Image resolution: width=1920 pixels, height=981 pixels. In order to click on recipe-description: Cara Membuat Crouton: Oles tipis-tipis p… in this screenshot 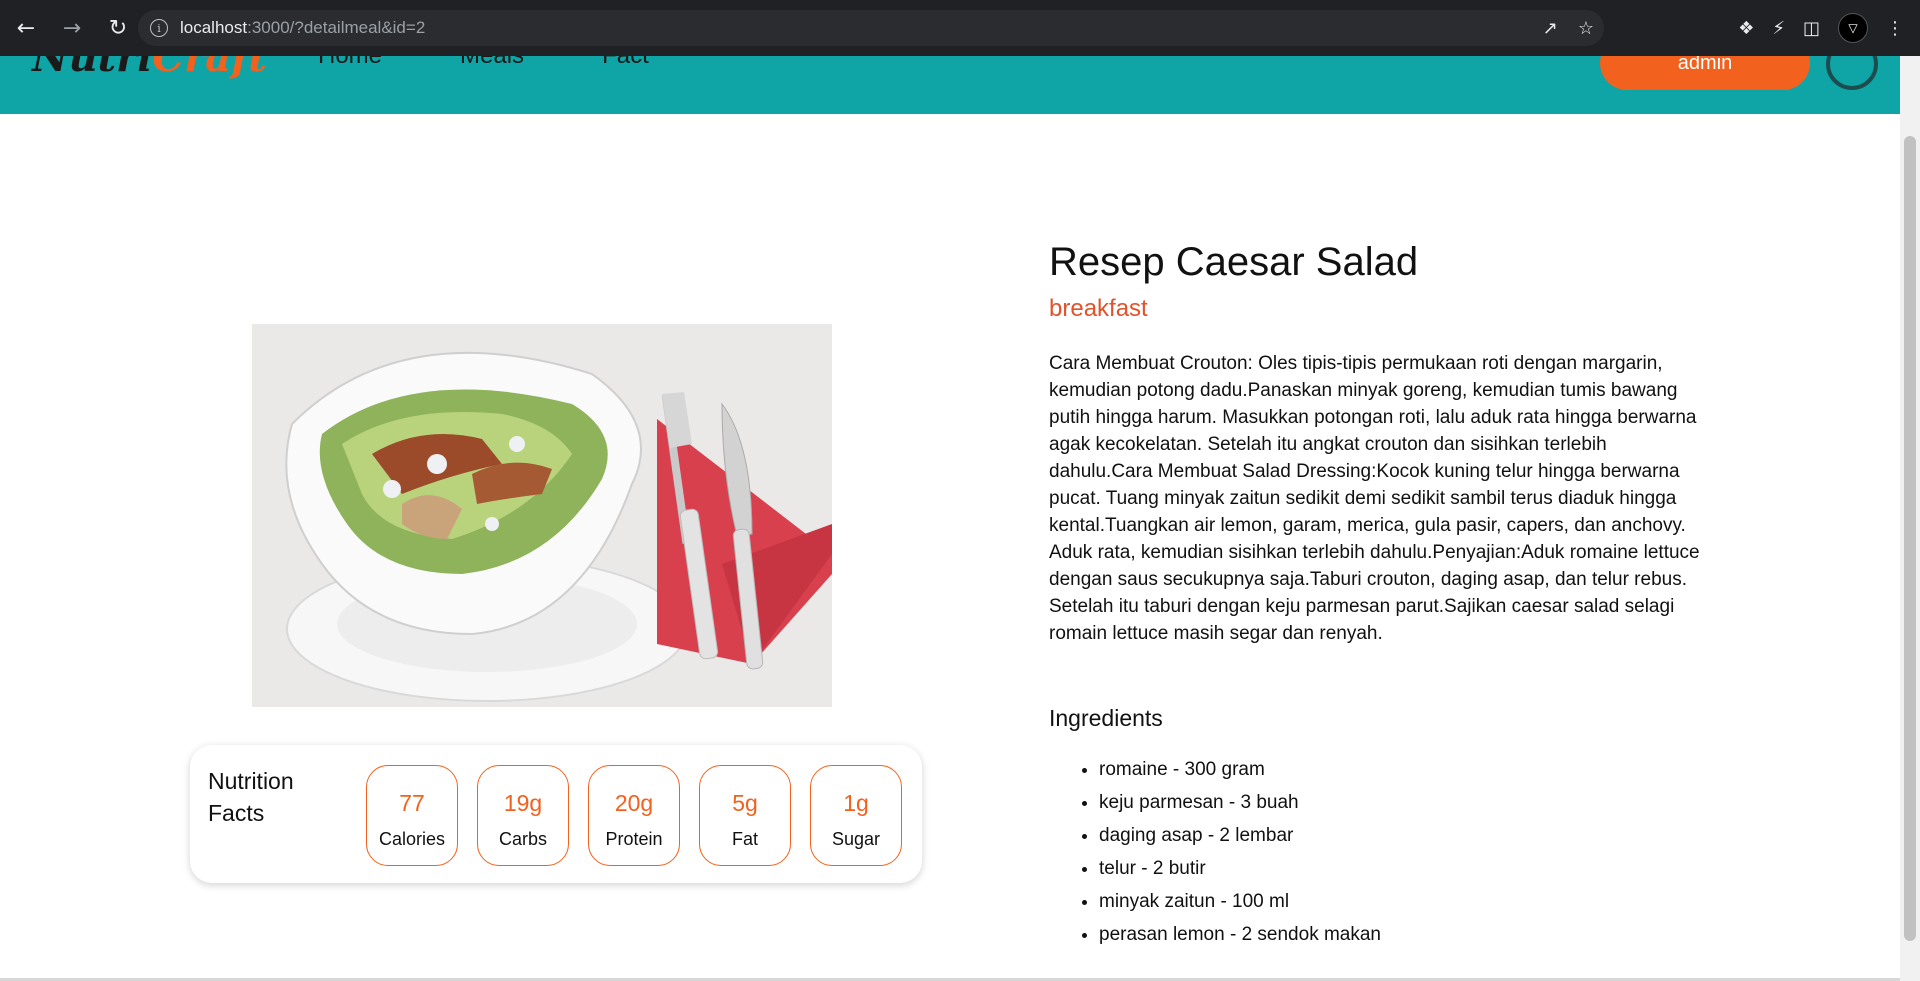, I will do `click(1374, 498)`.